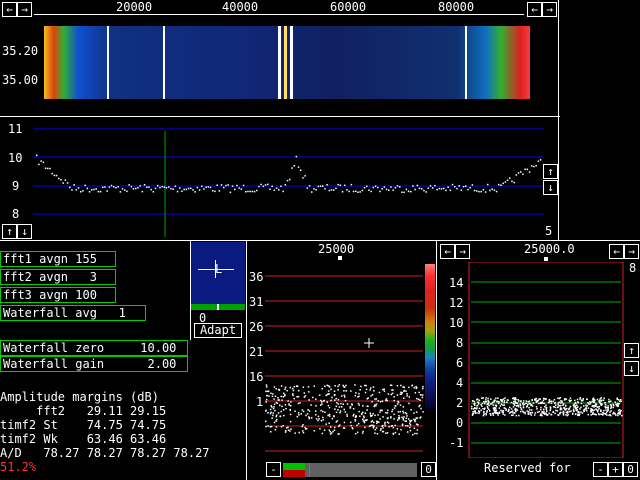 The height and width of the screenshot is (480, 640). I want to click on mid-spectrum-plot, so click(341, 362).